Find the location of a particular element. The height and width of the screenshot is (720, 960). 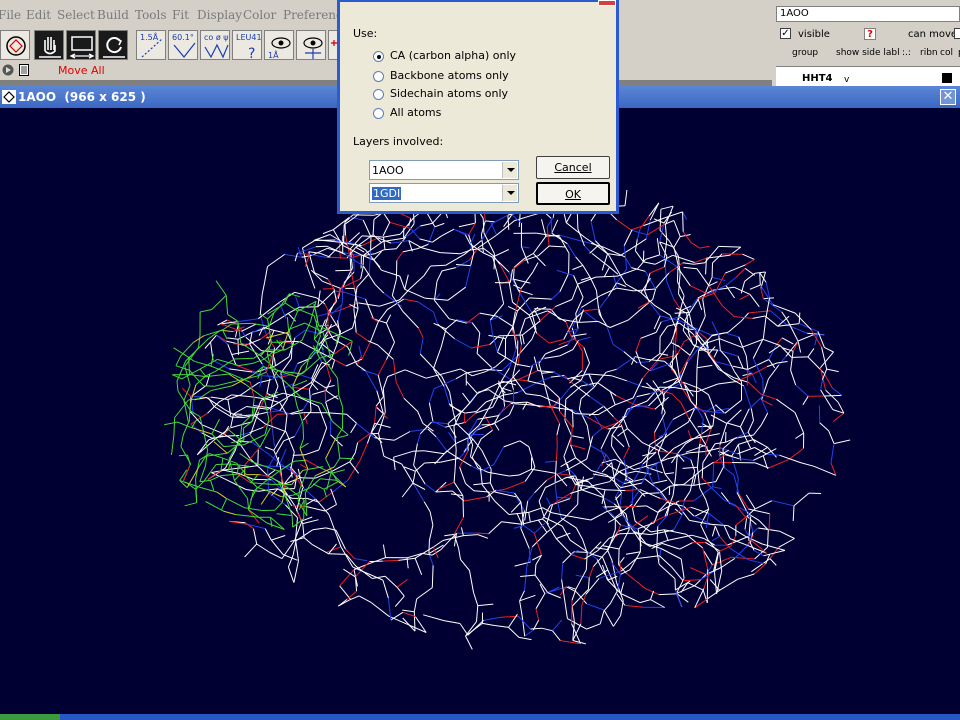

svg-text: 1Å is located at coordinates (273, 54).